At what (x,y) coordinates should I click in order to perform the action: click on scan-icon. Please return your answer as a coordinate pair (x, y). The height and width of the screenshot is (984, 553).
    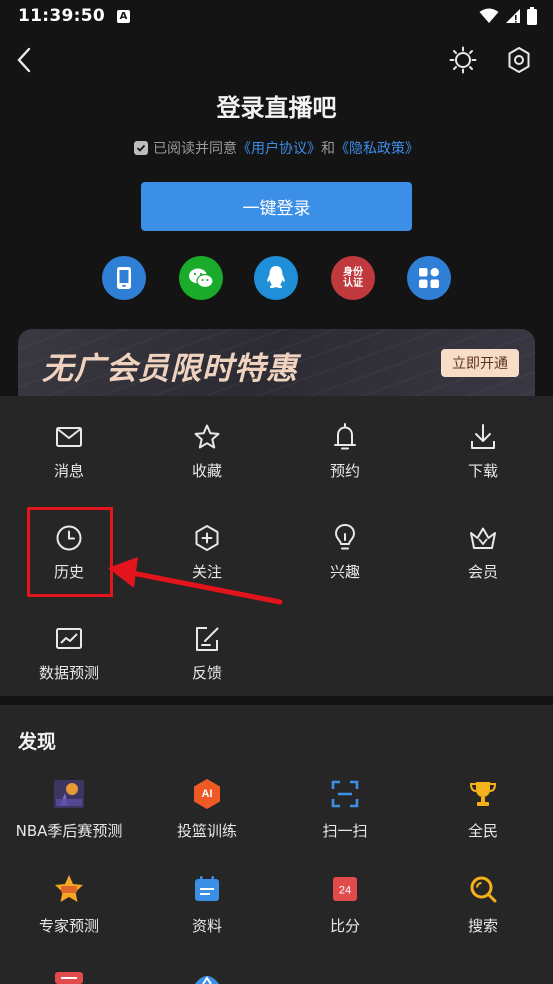
    Looking at the image, I should click on (345, 794).